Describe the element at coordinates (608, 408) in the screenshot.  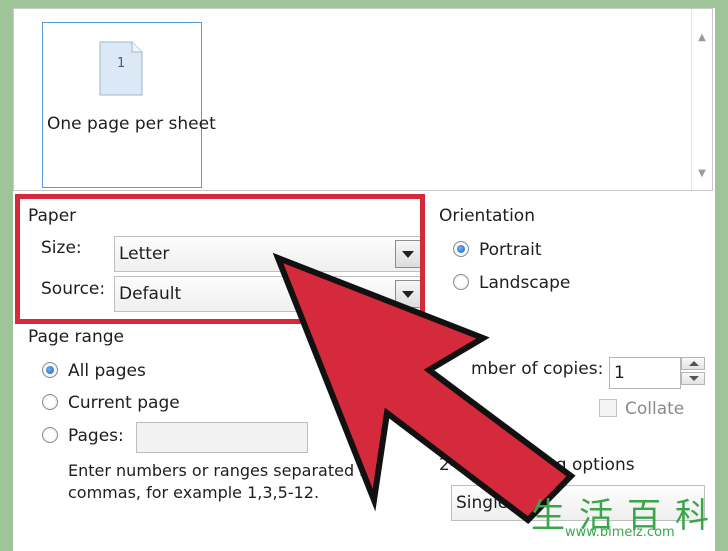
I see `collate-checkbox` at that location.